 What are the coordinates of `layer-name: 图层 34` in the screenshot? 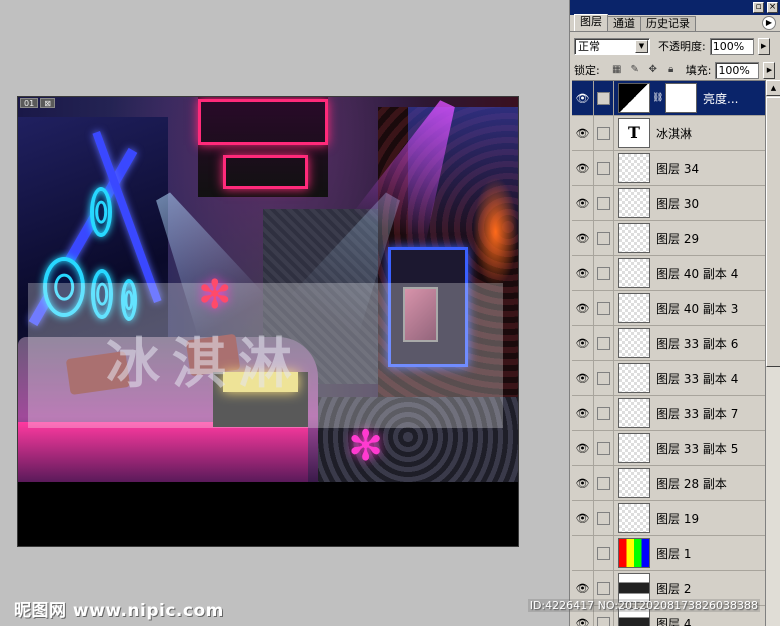 It's located at (678, 168).